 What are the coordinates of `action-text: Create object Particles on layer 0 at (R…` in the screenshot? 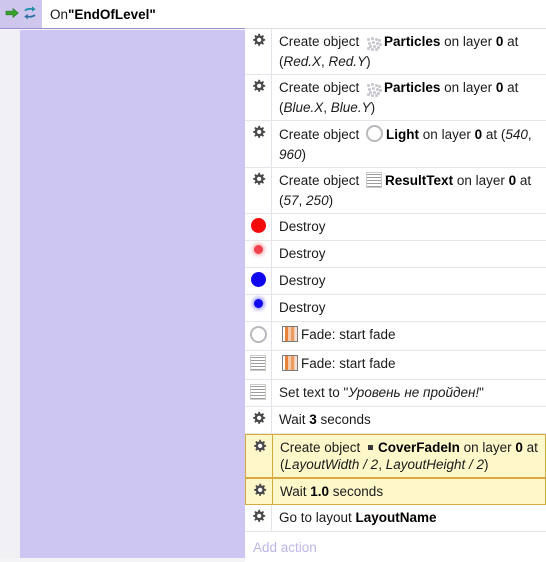 It's located at (399, 51).